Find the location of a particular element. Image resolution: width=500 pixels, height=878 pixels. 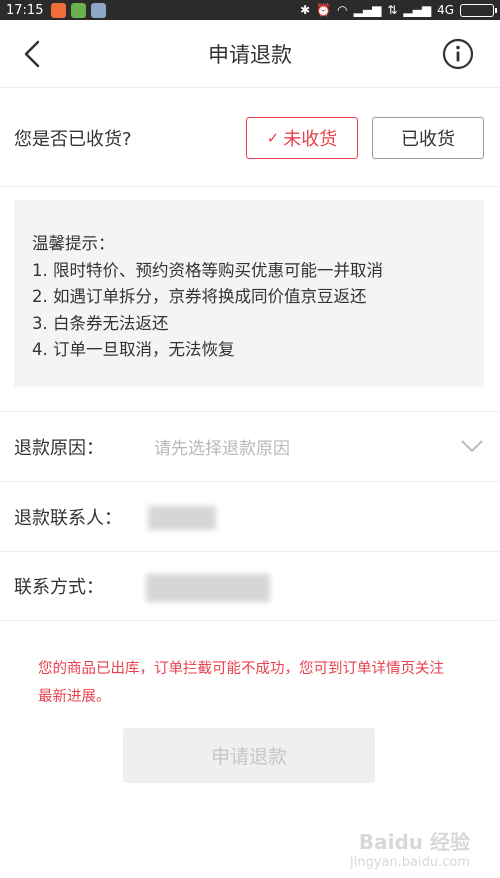

not-received-label: 未收货 is located at coordinates (310, 139).